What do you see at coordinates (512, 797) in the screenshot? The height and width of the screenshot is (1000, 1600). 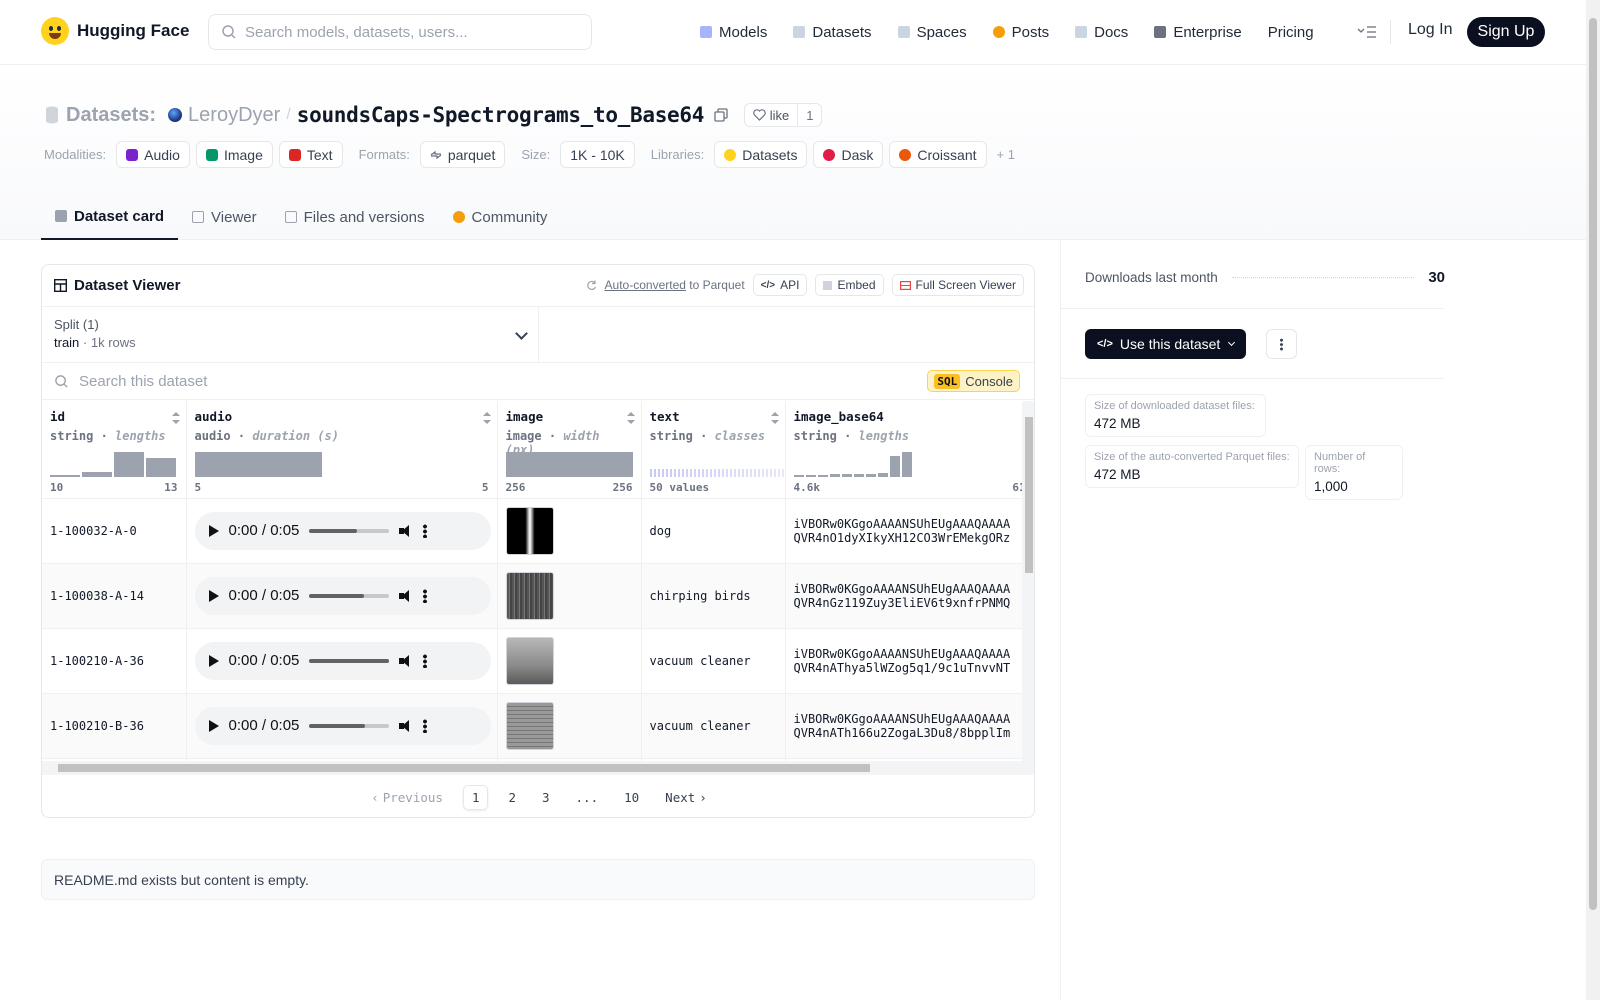 I see `page-2: 2` at bounding box center [512, 797].